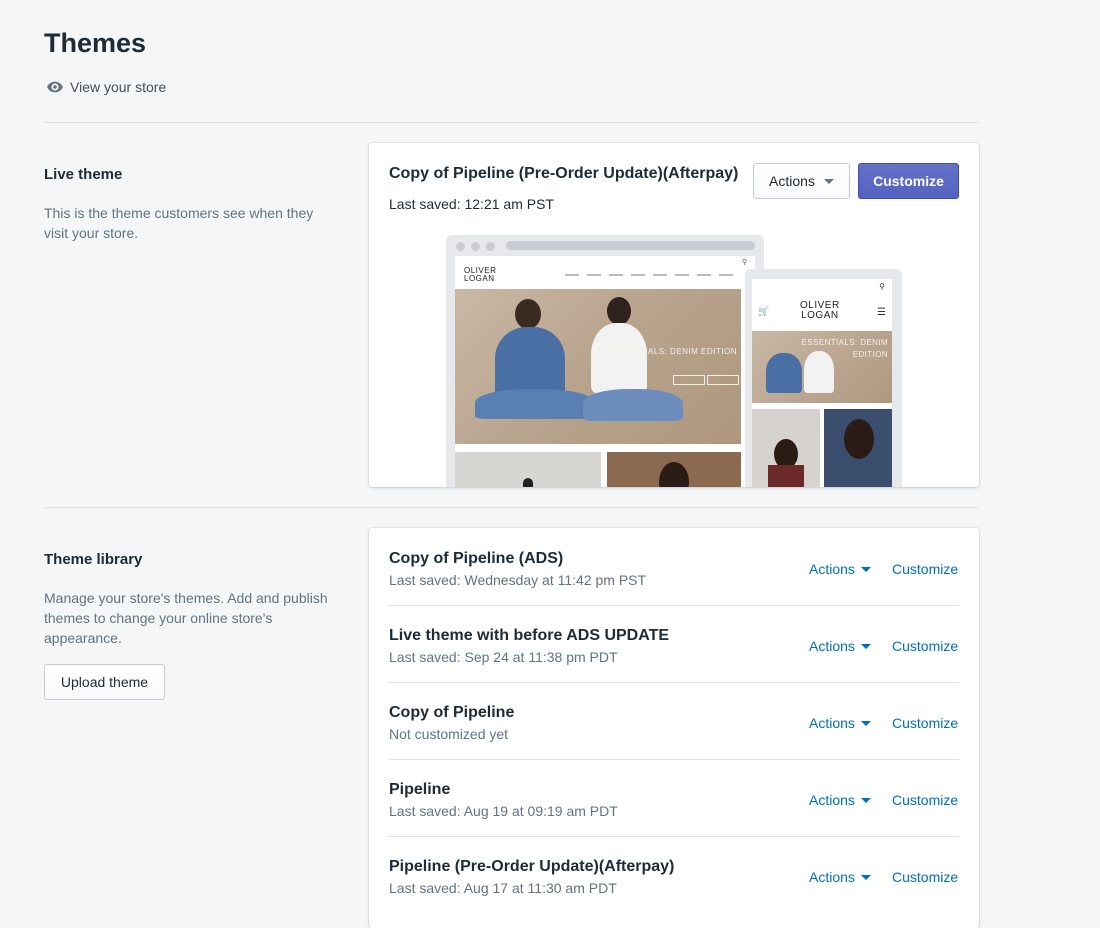 The height and width of the screenshot is (928, 1100). I want to click on desktop-preview: OLIVER LOGAN ⚲ ESSENTIALS: DENIM EDITION, so click(605, 361).